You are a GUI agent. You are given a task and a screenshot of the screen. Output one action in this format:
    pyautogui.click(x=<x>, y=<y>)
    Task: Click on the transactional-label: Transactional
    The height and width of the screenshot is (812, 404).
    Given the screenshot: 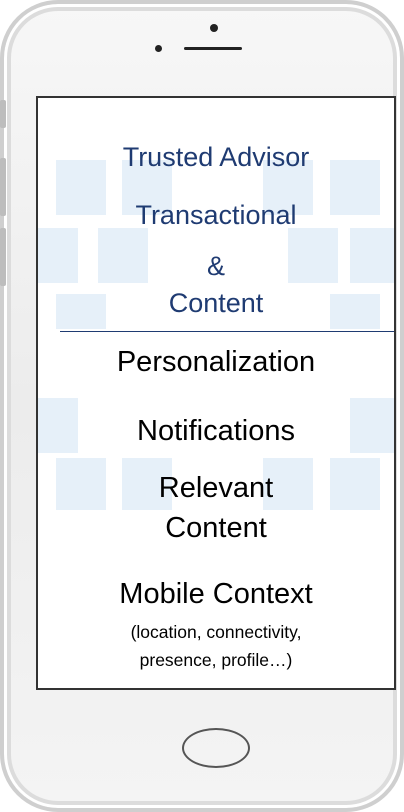 What is the action you would take?
    pyautogui.click(x=216, y=215)
    